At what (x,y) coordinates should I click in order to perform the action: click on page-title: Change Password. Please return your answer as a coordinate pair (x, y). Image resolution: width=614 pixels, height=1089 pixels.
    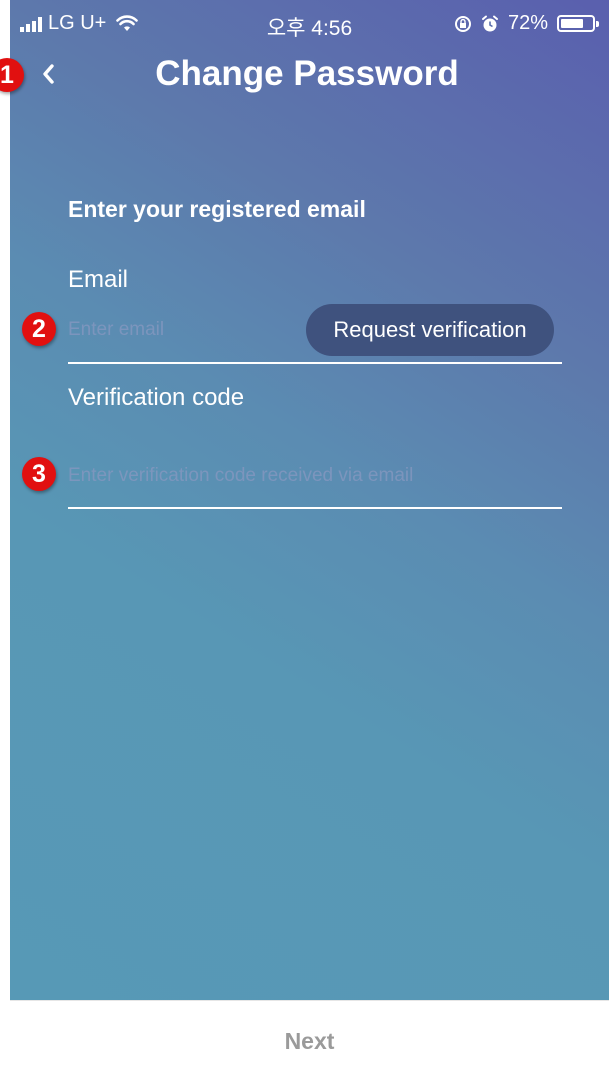
    Looking at the image, I should click on (307, 73).